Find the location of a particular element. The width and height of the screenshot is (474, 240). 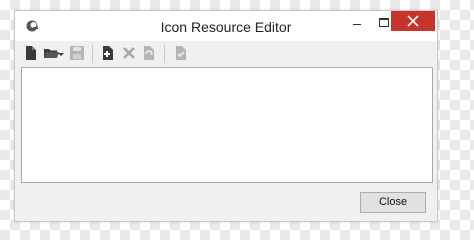

new-file-icon is located at coordinates (31, 53).